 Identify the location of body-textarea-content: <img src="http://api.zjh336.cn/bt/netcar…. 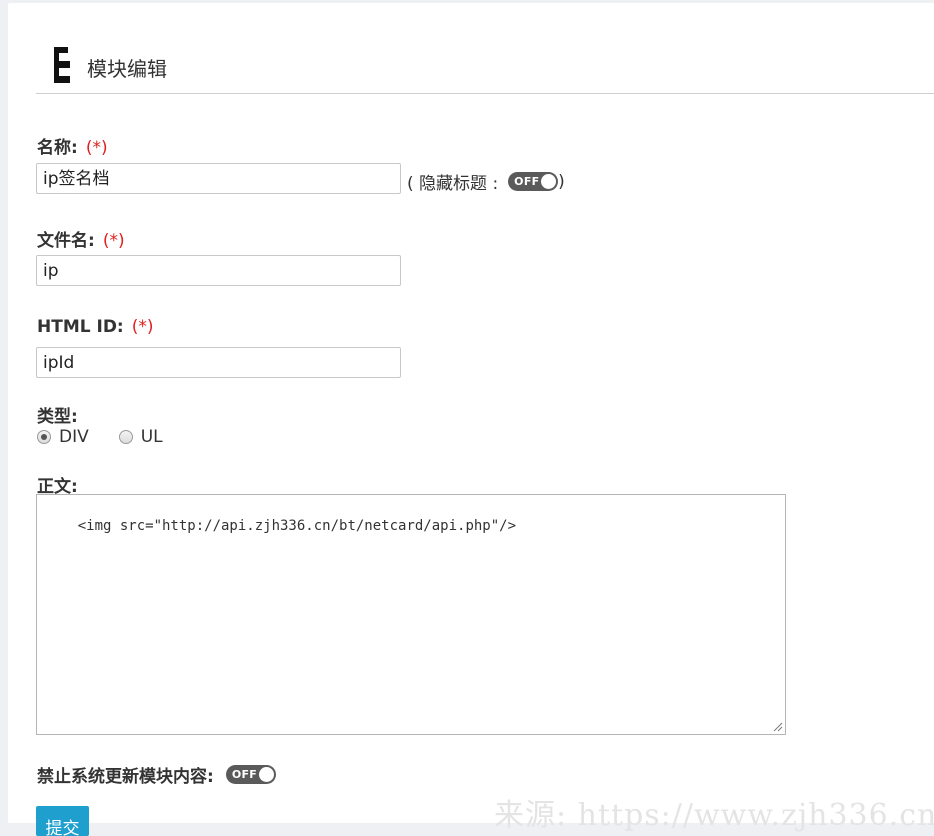
(297, 526).